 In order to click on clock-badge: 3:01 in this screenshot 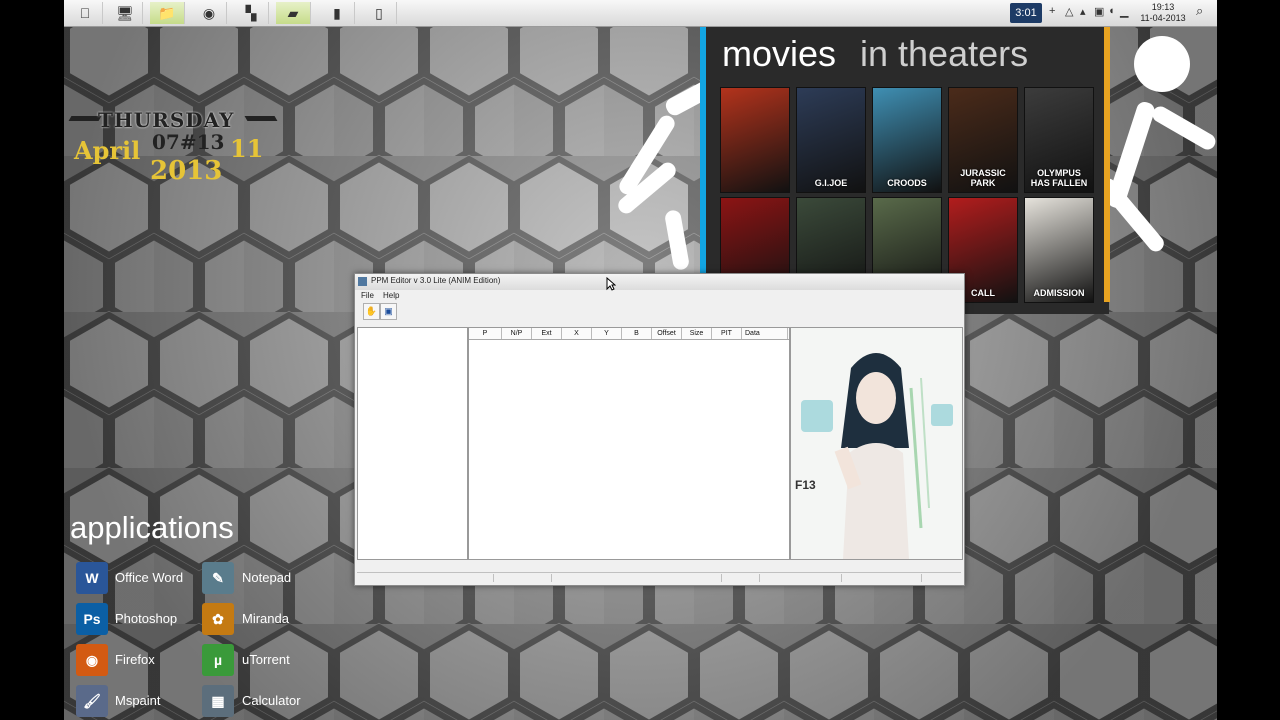, I will do `click(1026, 13)`.